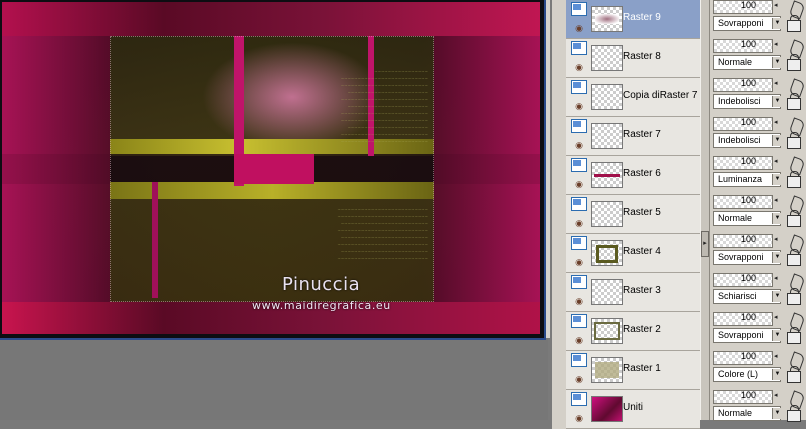  I want to click on layer-properties: 100 ◂ Schiarisci ▼, so click(758, 292).